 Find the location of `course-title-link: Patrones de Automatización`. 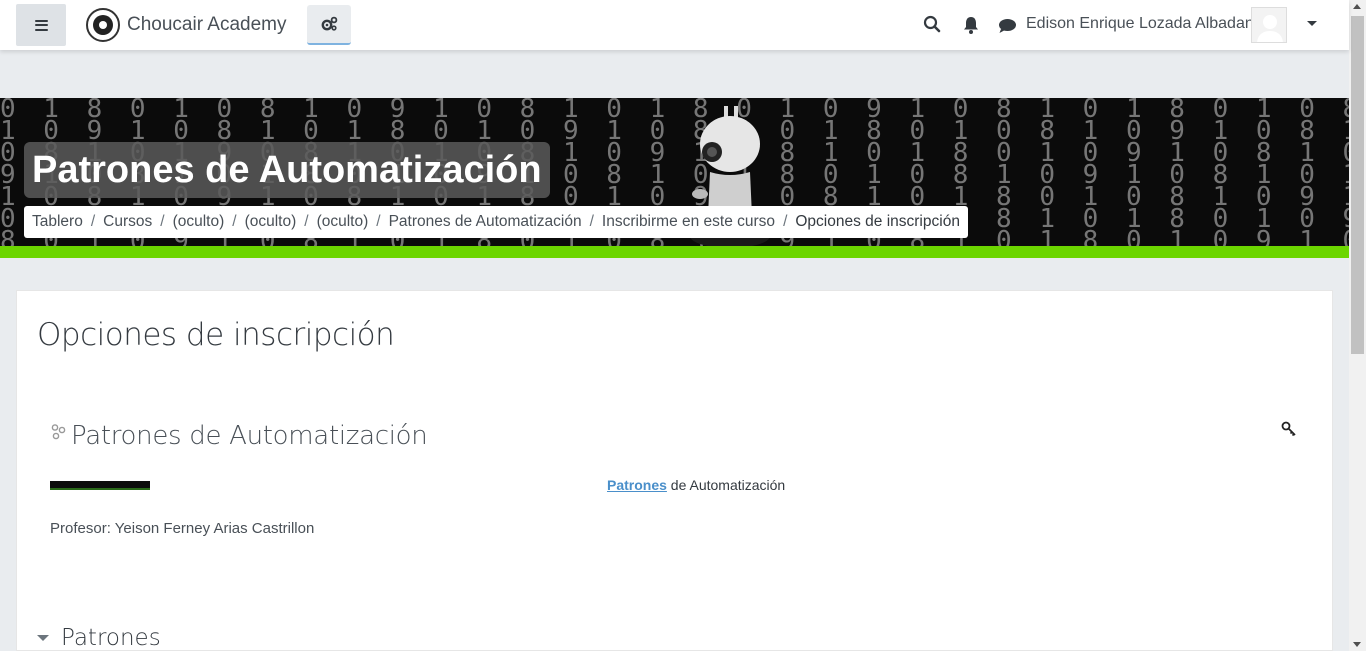

course-title-link: Patrones de Automatización is located at coordinates (249, 436).